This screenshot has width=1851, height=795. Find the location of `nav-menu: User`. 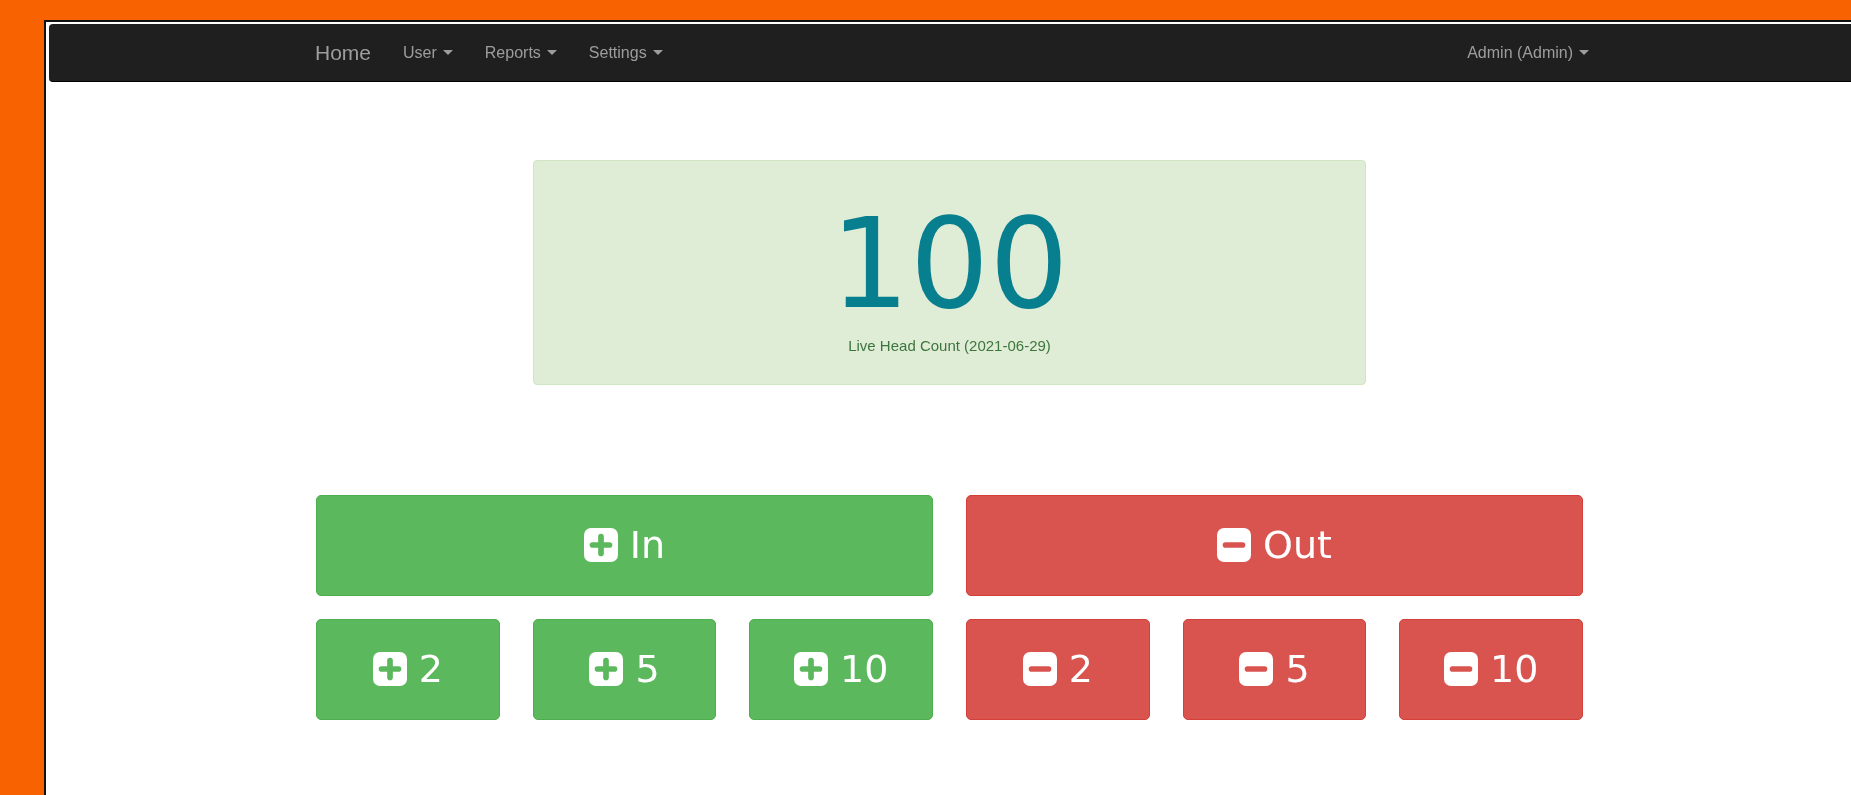

nav-menu: User is located at coordinates (428, 52).